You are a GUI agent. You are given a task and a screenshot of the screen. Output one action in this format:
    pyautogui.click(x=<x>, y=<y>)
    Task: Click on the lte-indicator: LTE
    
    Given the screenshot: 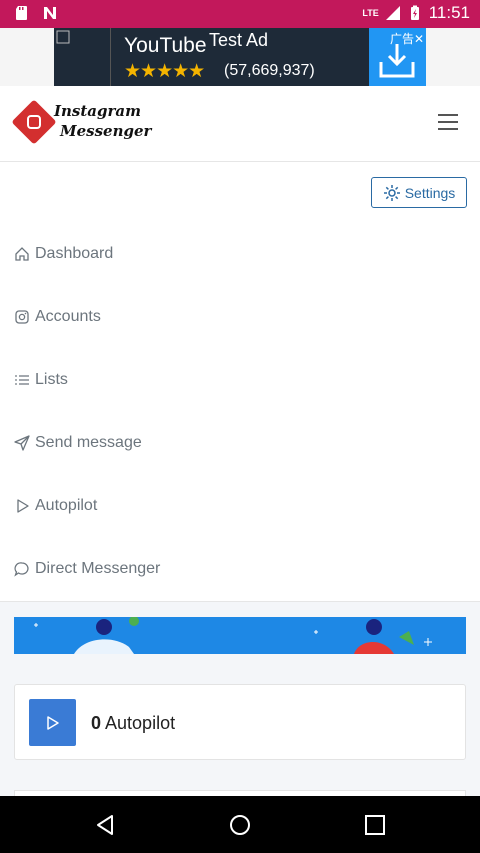 What is the action you would take?
    pyautogui.click(x=370, y=13)
    